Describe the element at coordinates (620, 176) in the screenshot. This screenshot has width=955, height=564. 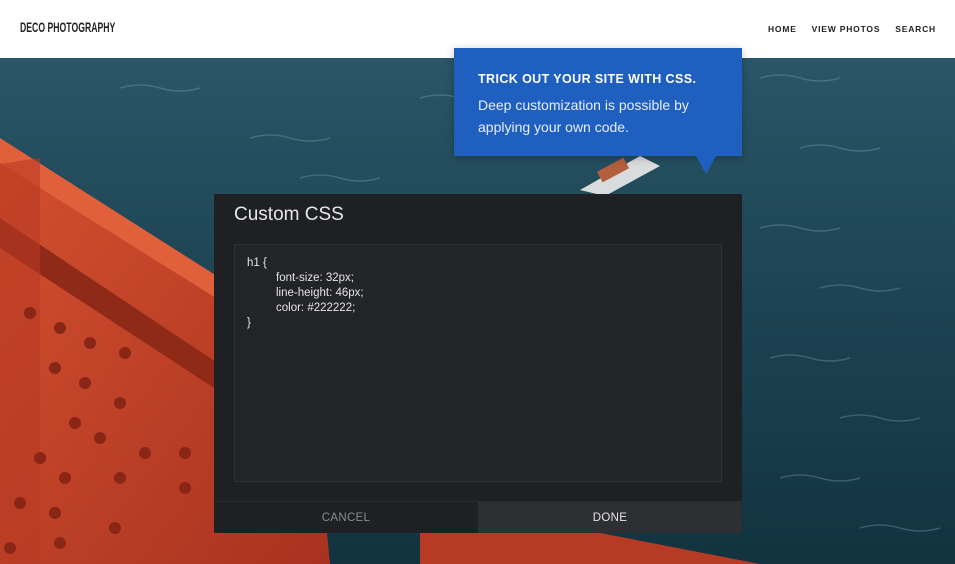
I see `boat` at that location.